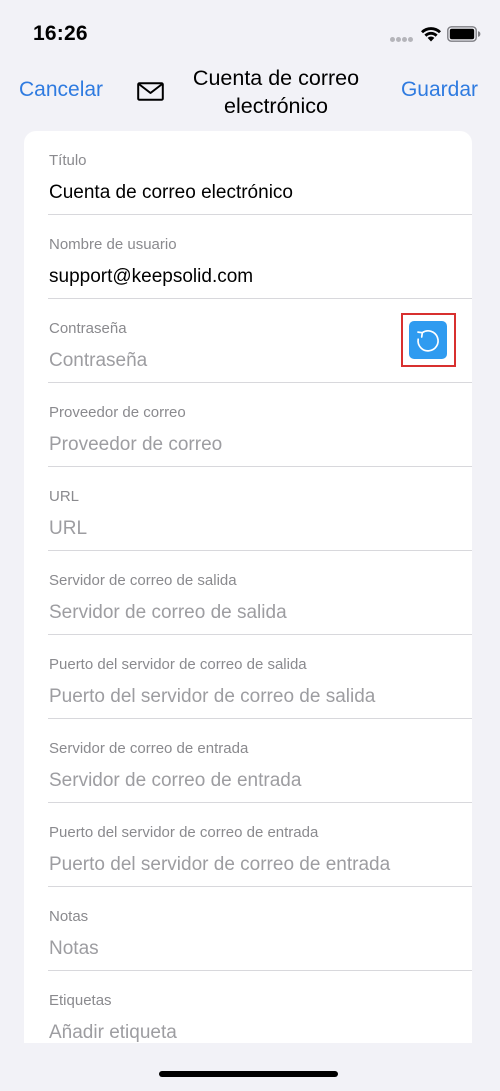 The image size is (500, 1091). Describe the element at coordinates (244, 949) in the screenshot. I see `notes-input` at that location.